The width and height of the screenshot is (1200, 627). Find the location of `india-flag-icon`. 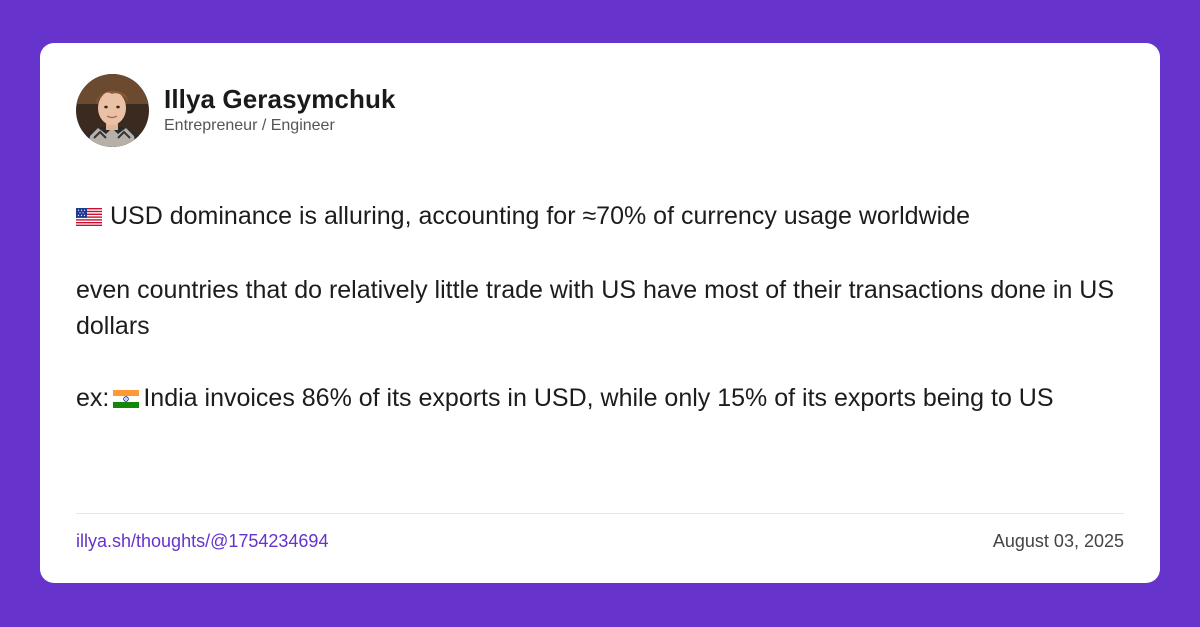

india-flag-icon is located at coordinates (126, 400).